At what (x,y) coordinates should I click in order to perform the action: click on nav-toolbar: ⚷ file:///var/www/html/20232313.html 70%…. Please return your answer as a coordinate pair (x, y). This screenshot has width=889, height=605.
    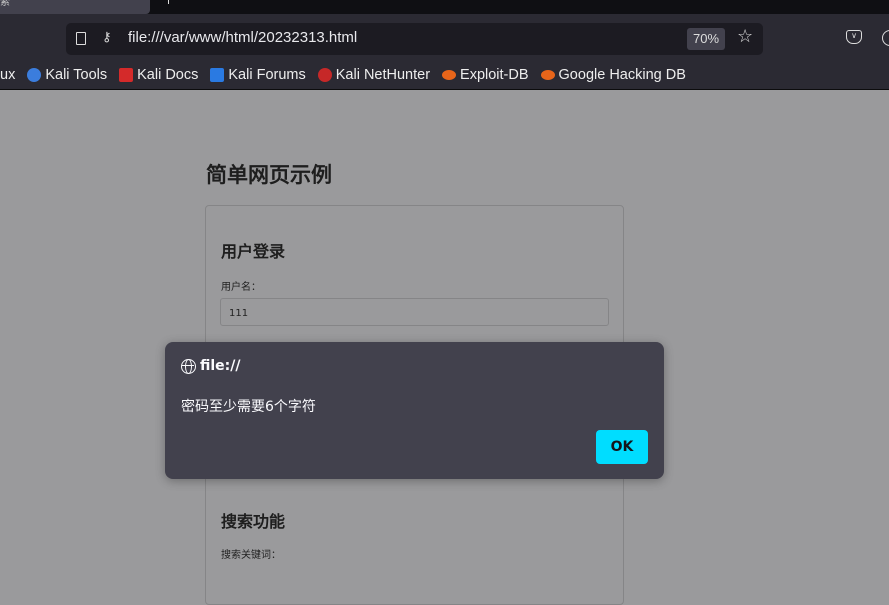
    Looking at the image, I should click on (444, 37).